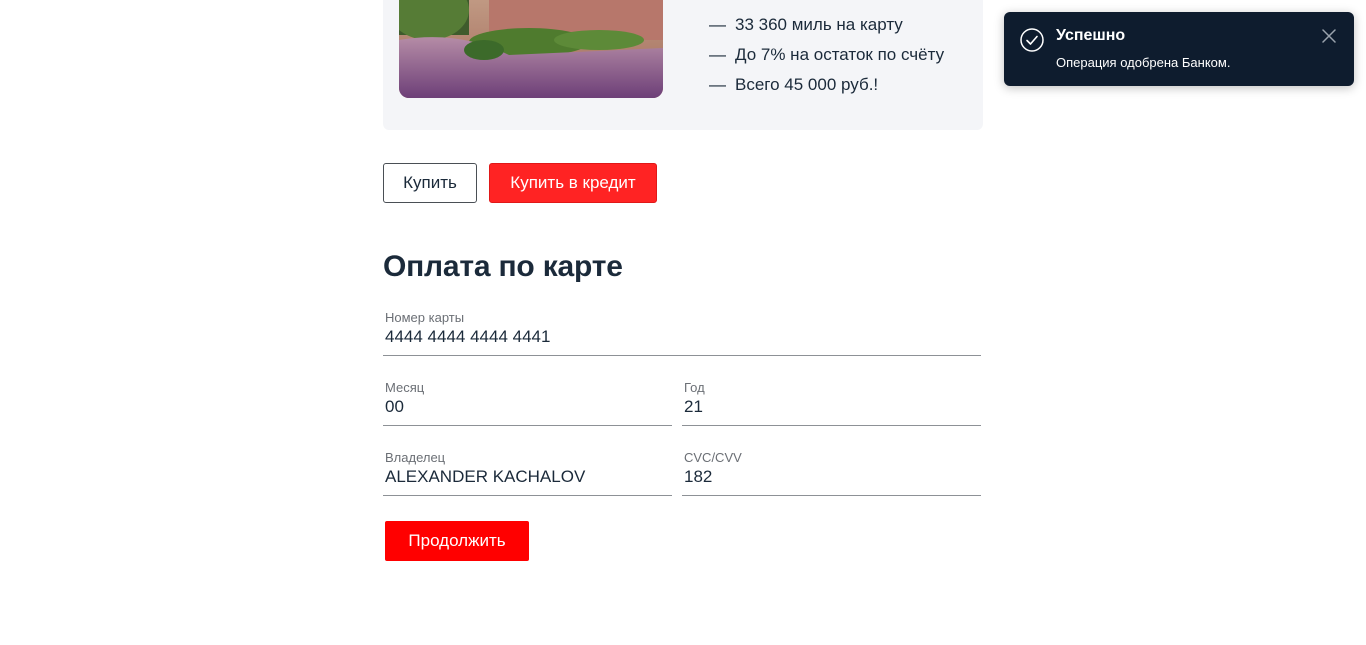 This screenshot has width=1366, height=645. Describe the element at coordinates (405, 387) in the screenshot. I see `month-label: Месяц` at that location.